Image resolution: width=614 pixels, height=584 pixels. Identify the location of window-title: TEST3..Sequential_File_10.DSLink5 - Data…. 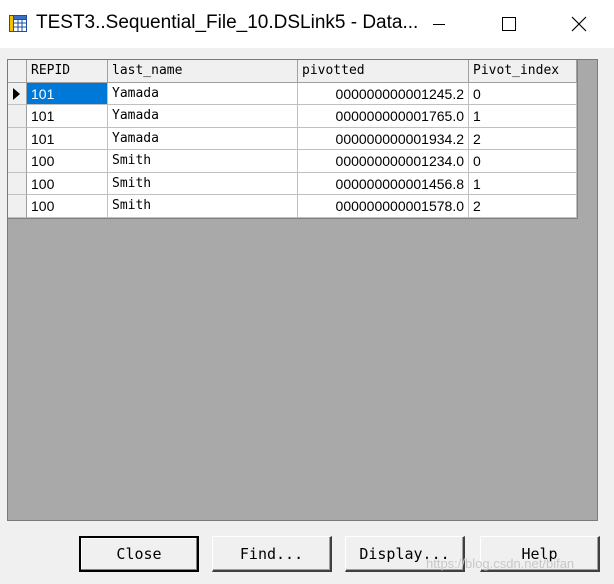
(227, 22).